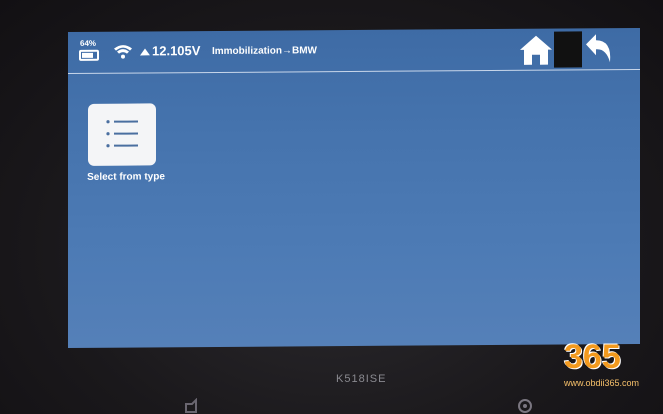  What do you see at coordinates (602, 383) in the screenshot?
I see `watermark-url: www.obdii365.com` at bounding box center [602, 383].